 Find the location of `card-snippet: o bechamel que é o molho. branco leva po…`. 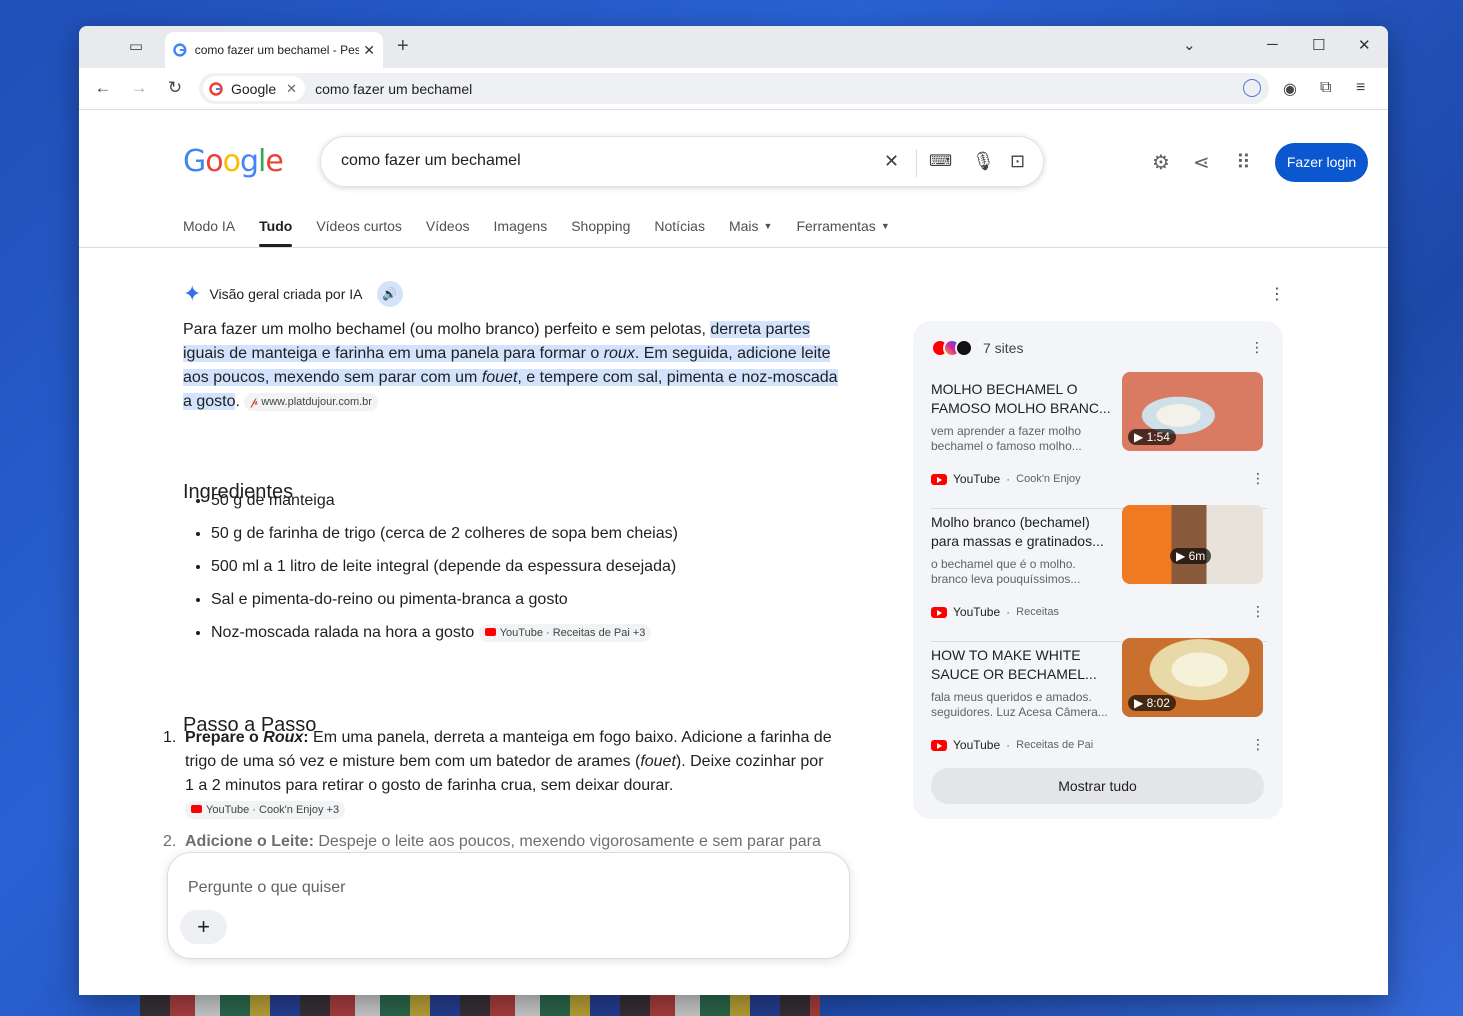

card-snippet: o bechamel que é o molho. branco leva po… is located at coordinates (1006, 571).